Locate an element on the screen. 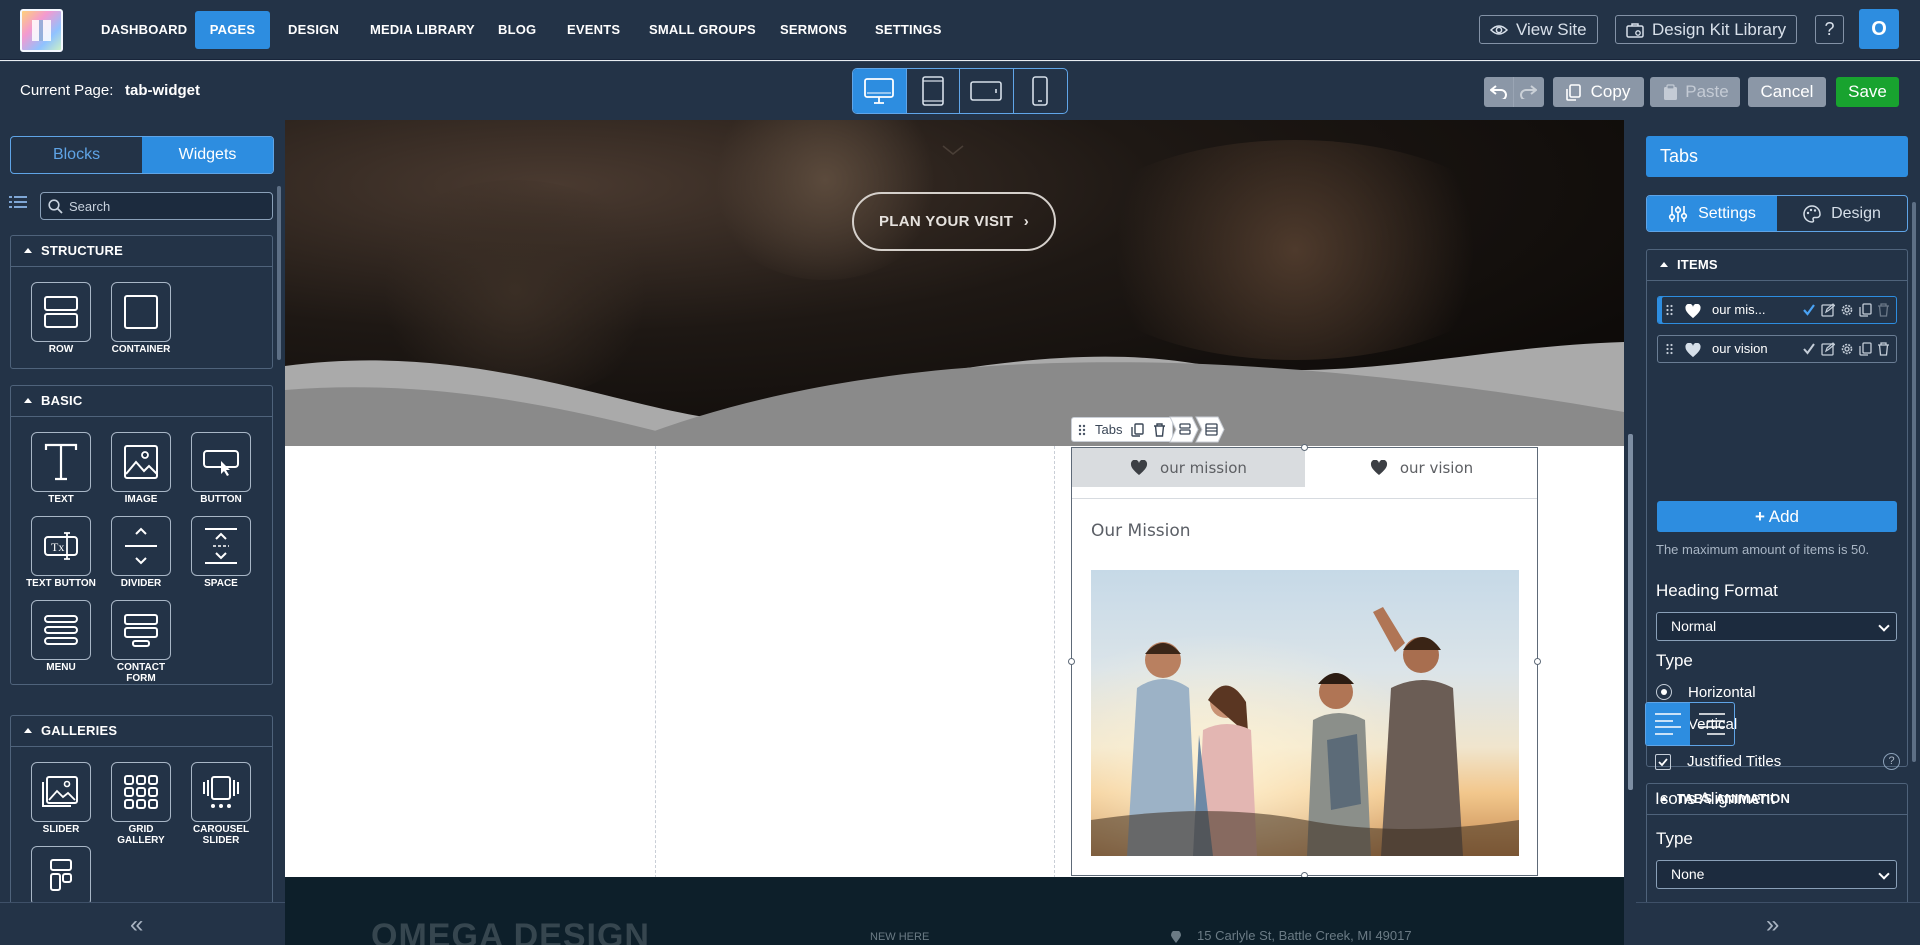  design-kit-library-button: Design Kit Library is located at coordinates (1706, 29).